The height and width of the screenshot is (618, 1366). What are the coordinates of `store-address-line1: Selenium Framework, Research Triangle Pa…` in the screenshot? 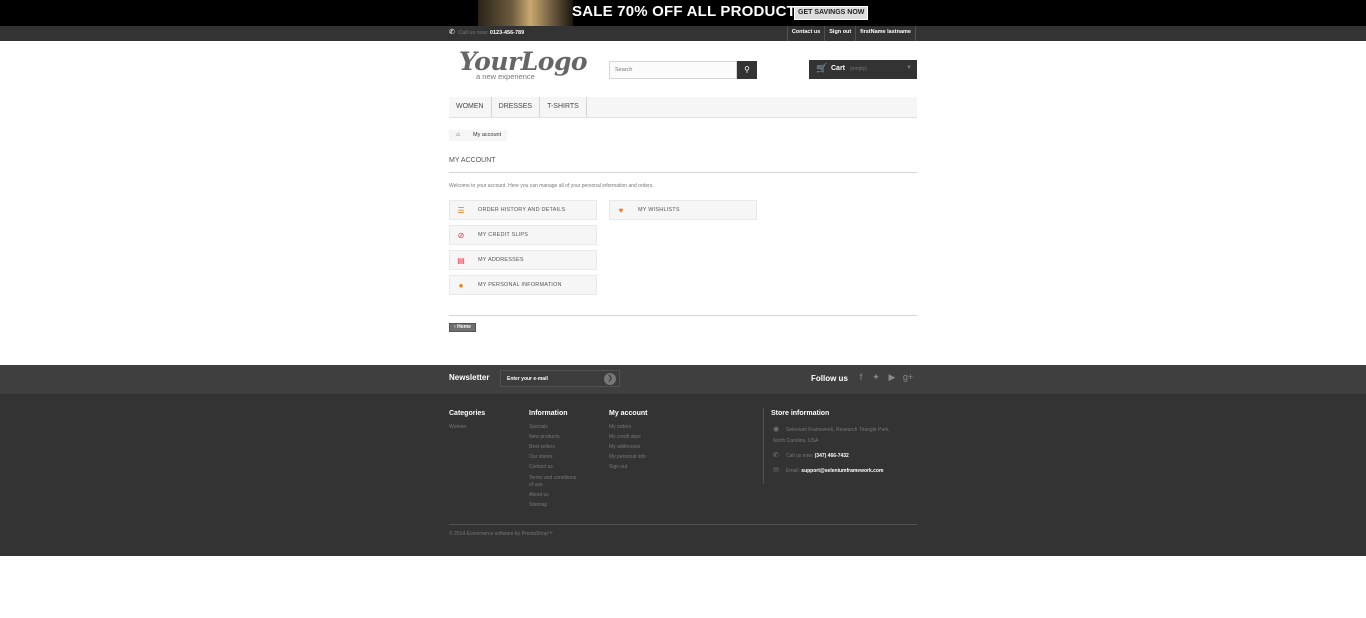 It's located at (838, 430).